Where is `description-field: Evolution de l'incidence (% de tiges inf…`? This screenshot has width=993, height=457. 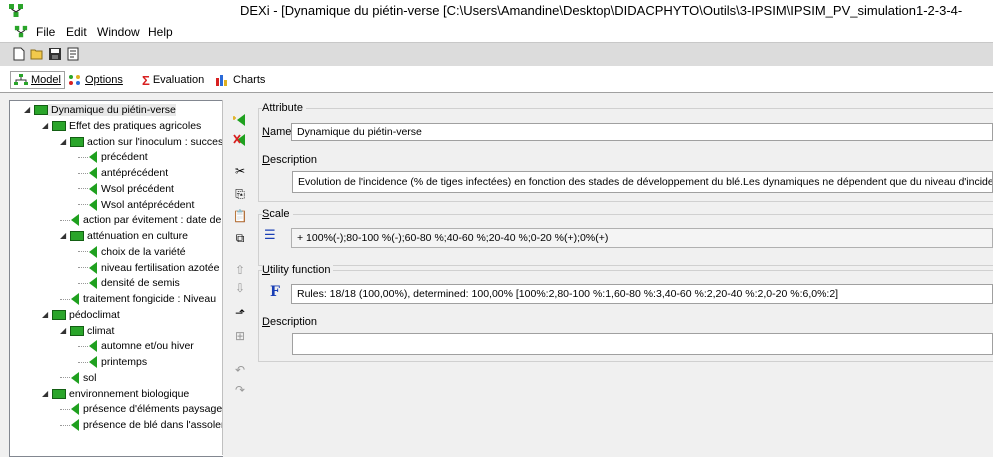
description-field: Evolution de l'incidence (% de tiges inf… is located at coordinates (642, 182).